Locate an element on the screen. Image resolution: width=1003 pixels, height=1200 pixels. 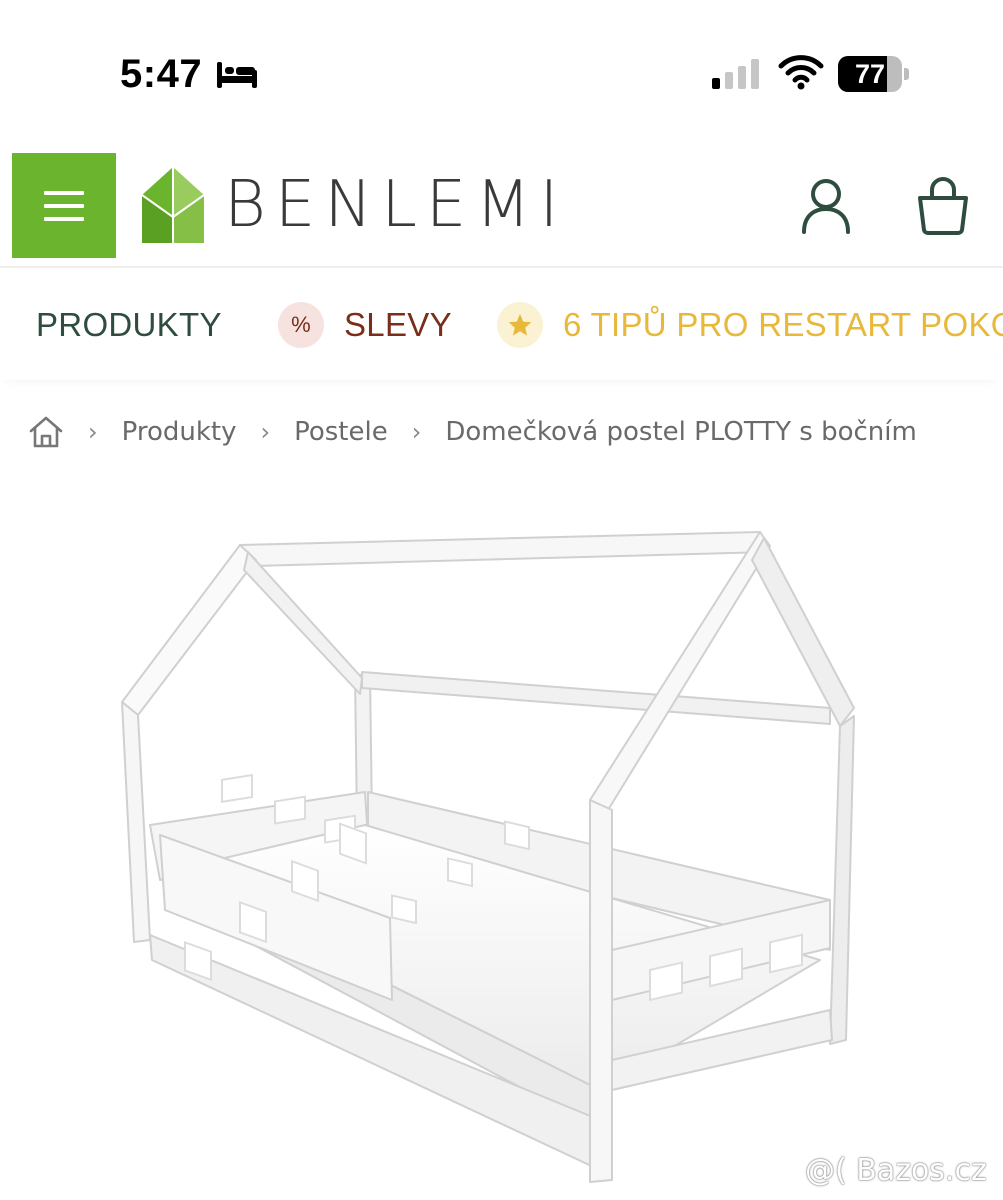
site-logo: BENLEMI is located at coordinates (353, 205).